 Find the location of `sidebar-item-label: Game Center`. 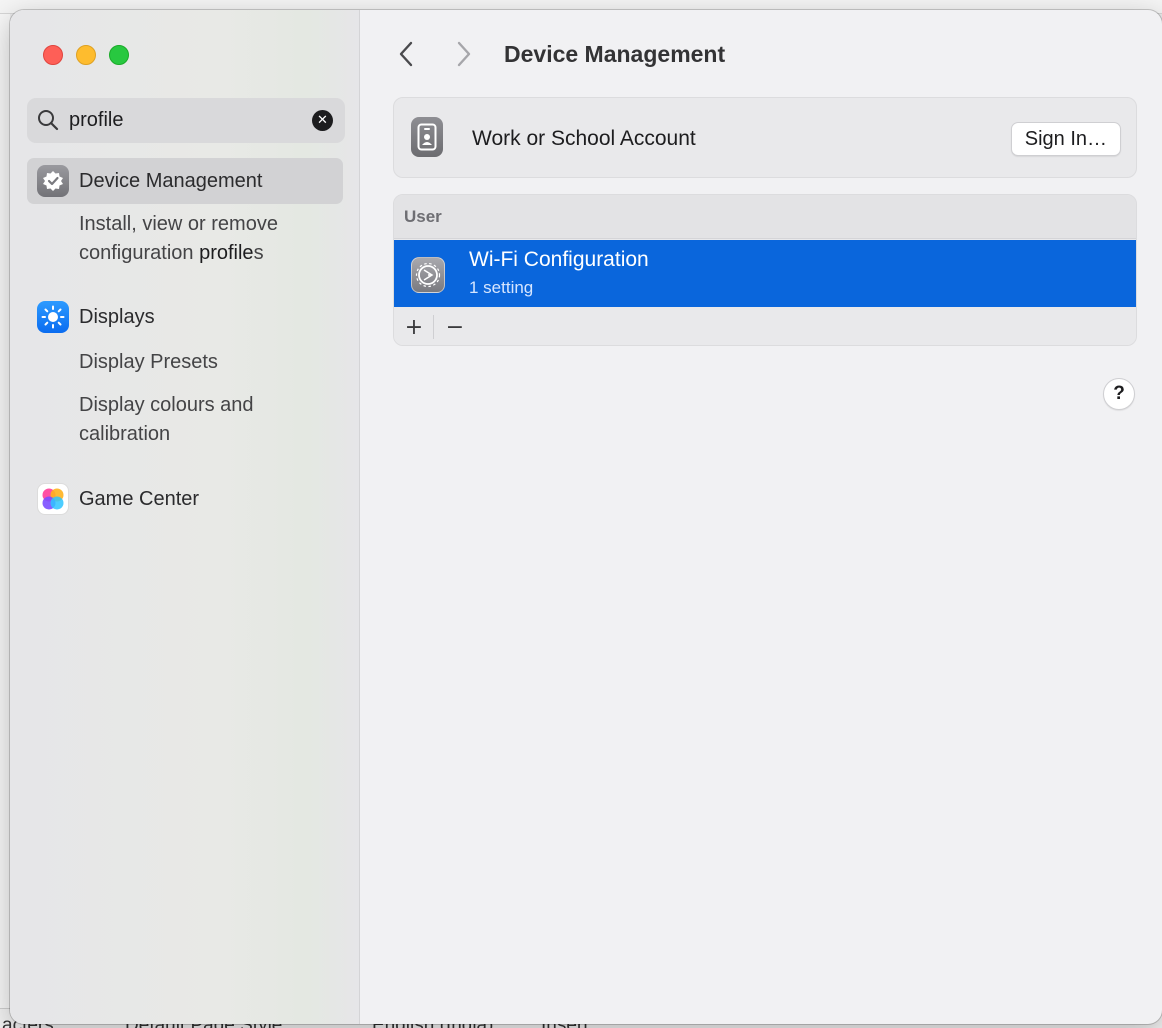

sidebar-item-label: Game Center is located at coordinates (139, 498).